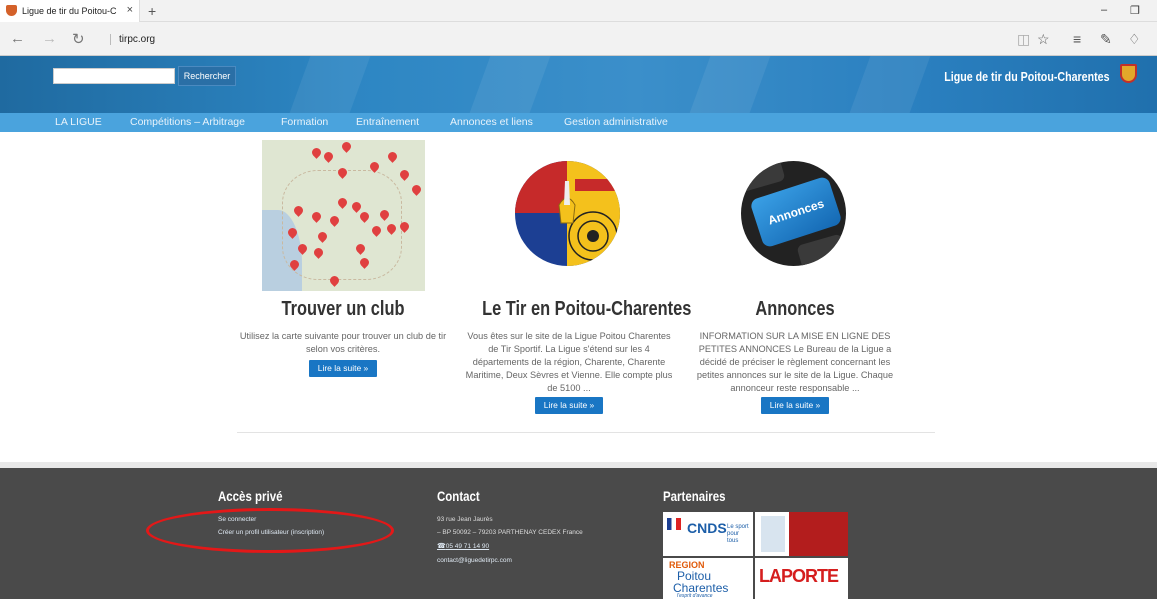  I want to click on menu-item-formation: Formation, so click(304, 122).